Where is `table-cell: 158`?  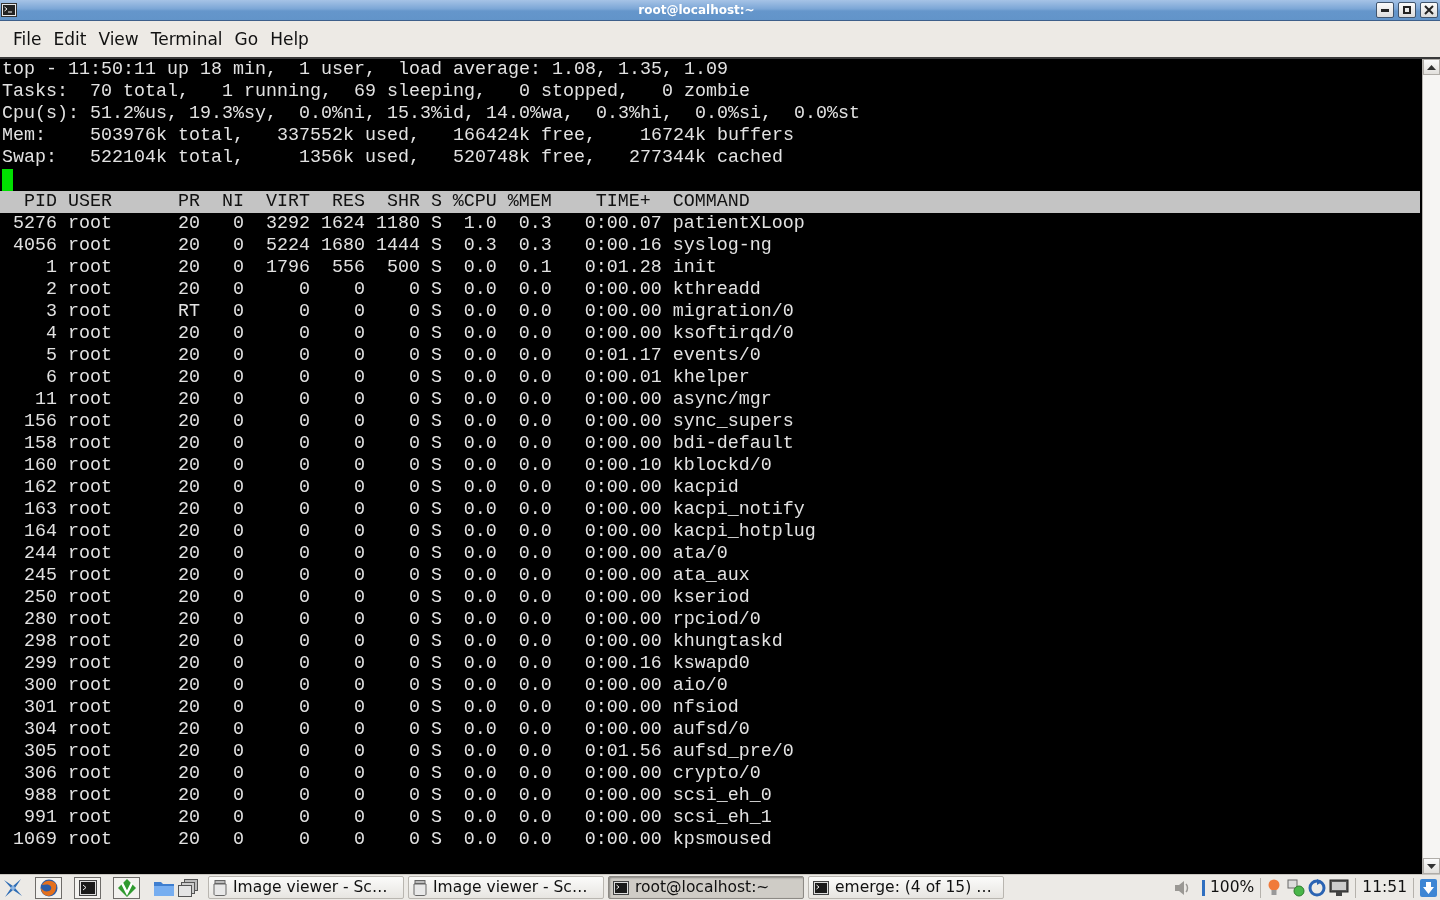 table-cell: 158 is located at coordinates (40, 443).